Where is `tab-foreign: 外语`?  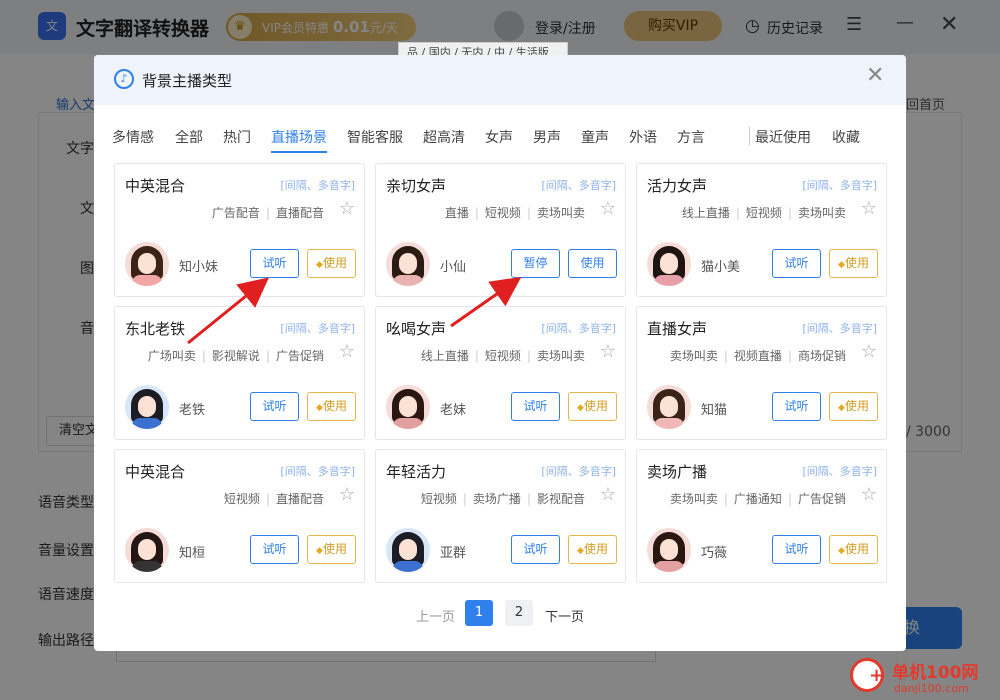 tab-foreign: 外语 is located at coordinates (643, 137).